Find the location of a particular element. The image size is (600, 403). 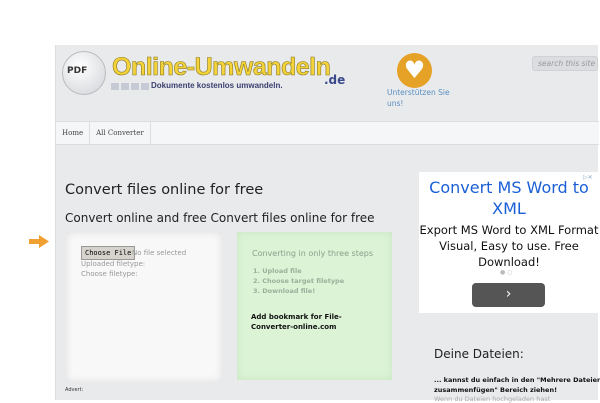

nav-all-converter: All Converter is located at coordinates (120, 133).